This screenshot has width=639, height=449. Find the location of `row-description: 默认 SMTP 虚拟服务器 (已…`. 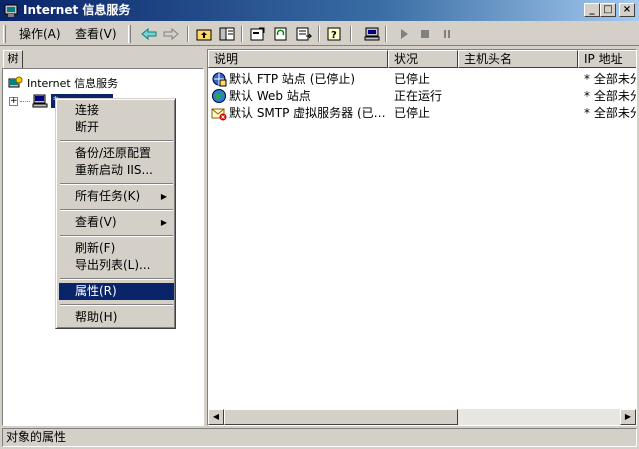

row-description: 默认 SMTP 虚拟服务器 (已… is located at coordinates (307, 113).